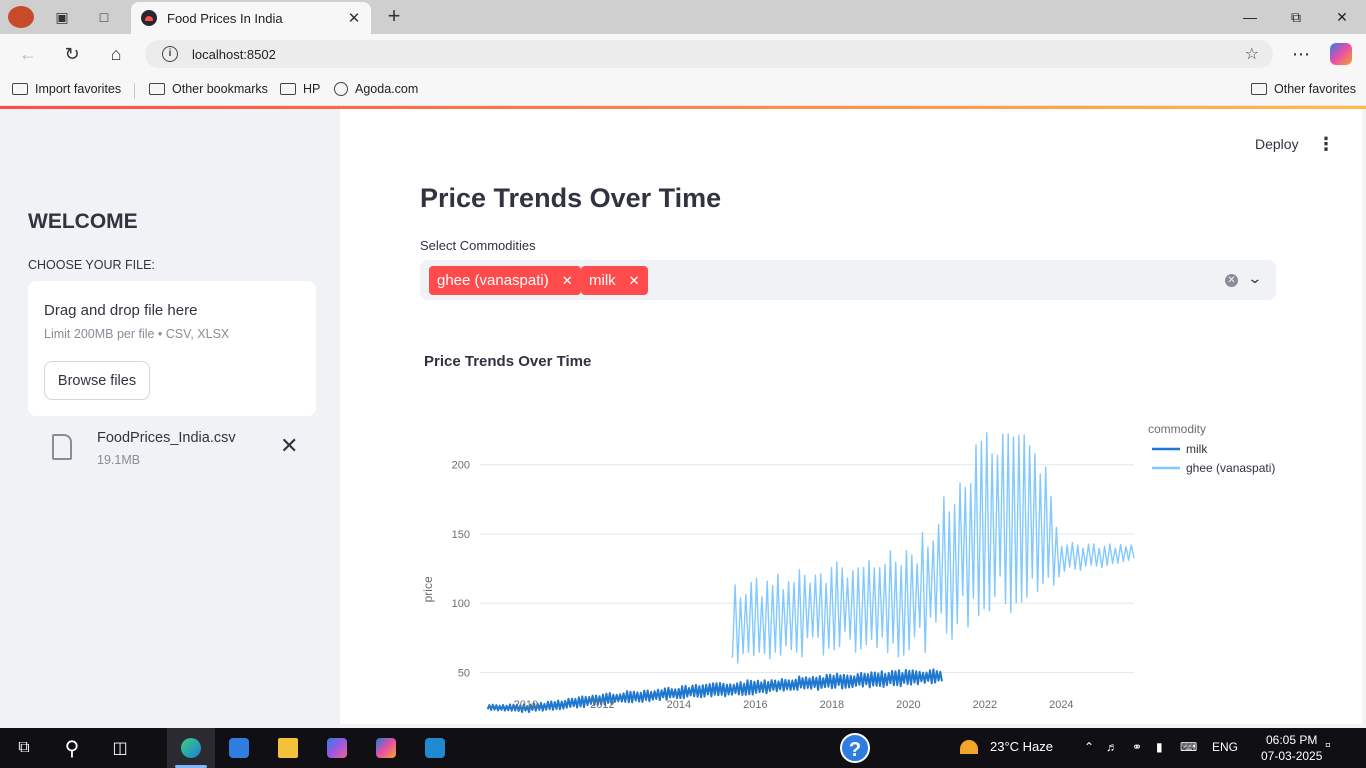  Describe the element at coordinates (225, 18) in the screenshot. I see `tab-title: Food Prices In India` at that location.